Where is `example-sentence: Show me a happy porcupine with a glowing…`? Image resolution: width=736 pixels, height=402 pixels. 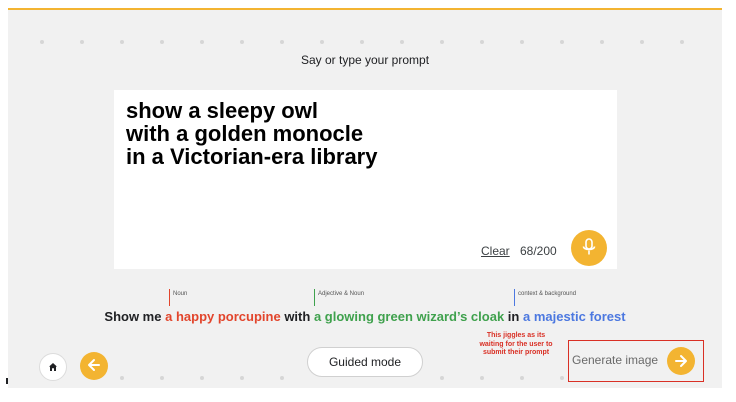 example-sentence: Show me a happy porcupine with a glowing… is located at coordinates (365, 316).